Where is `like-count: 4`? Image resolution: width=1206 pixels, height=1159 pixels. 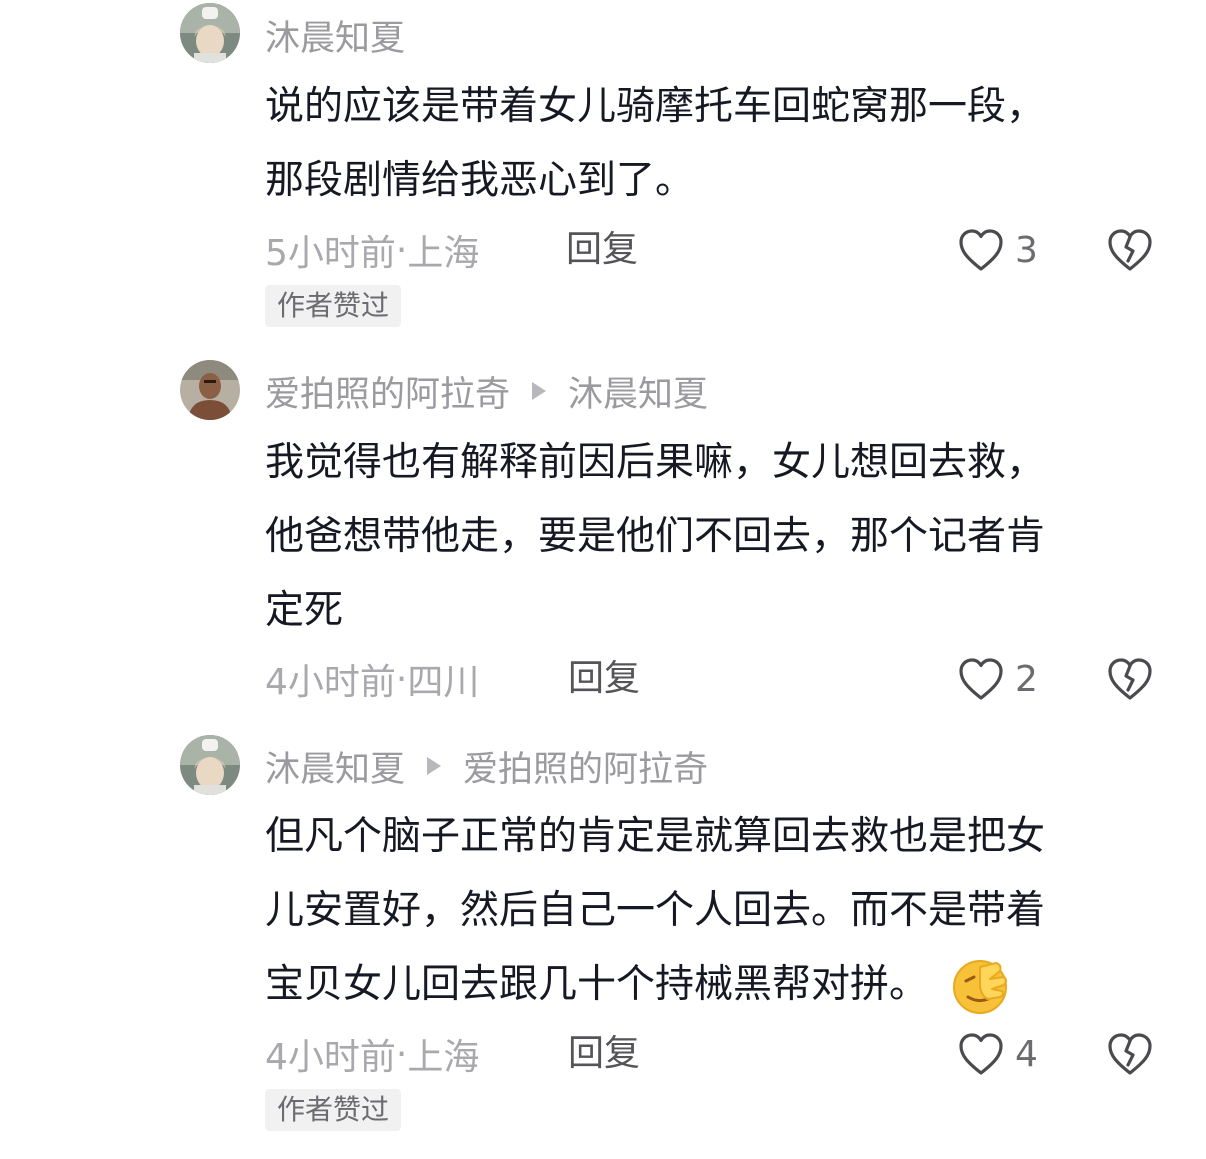
like-count: 4 is located at coordinates (1026, 1054).